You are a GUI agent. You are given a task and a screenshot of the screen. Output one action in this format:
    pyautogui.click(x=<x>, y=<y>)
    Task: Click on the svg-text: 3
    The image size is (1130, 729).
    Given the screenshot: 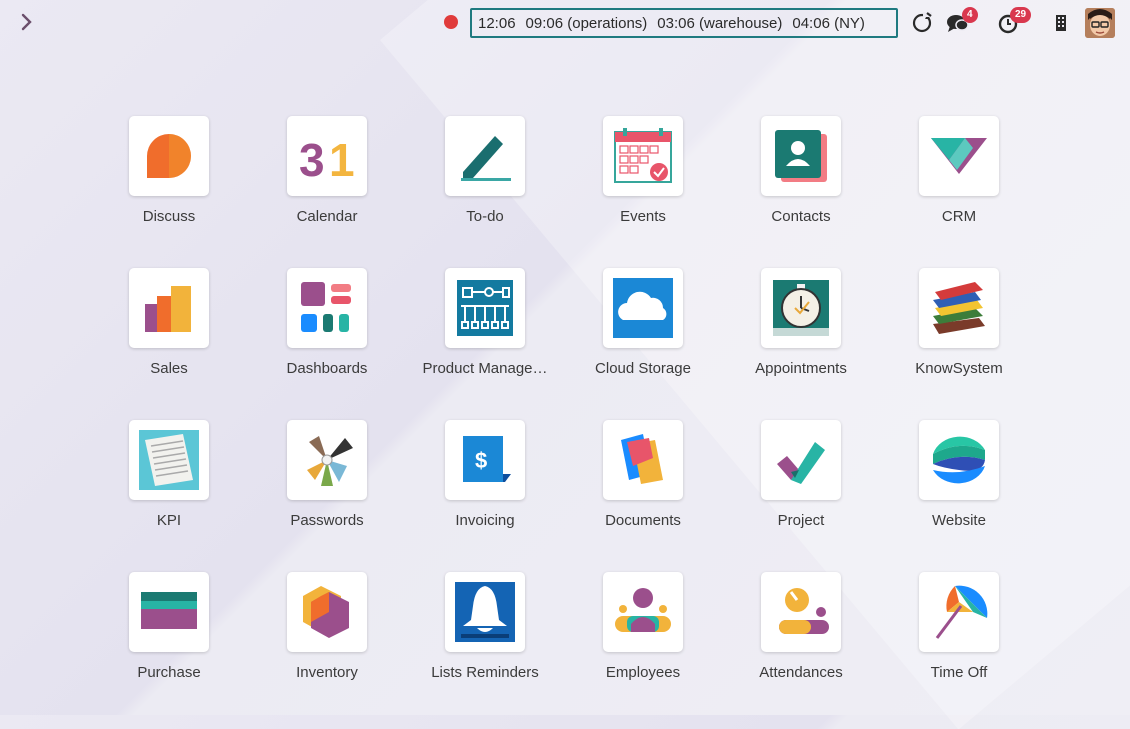 What is the action you would take?
    pyautogui.click(x=312, y=160)
    